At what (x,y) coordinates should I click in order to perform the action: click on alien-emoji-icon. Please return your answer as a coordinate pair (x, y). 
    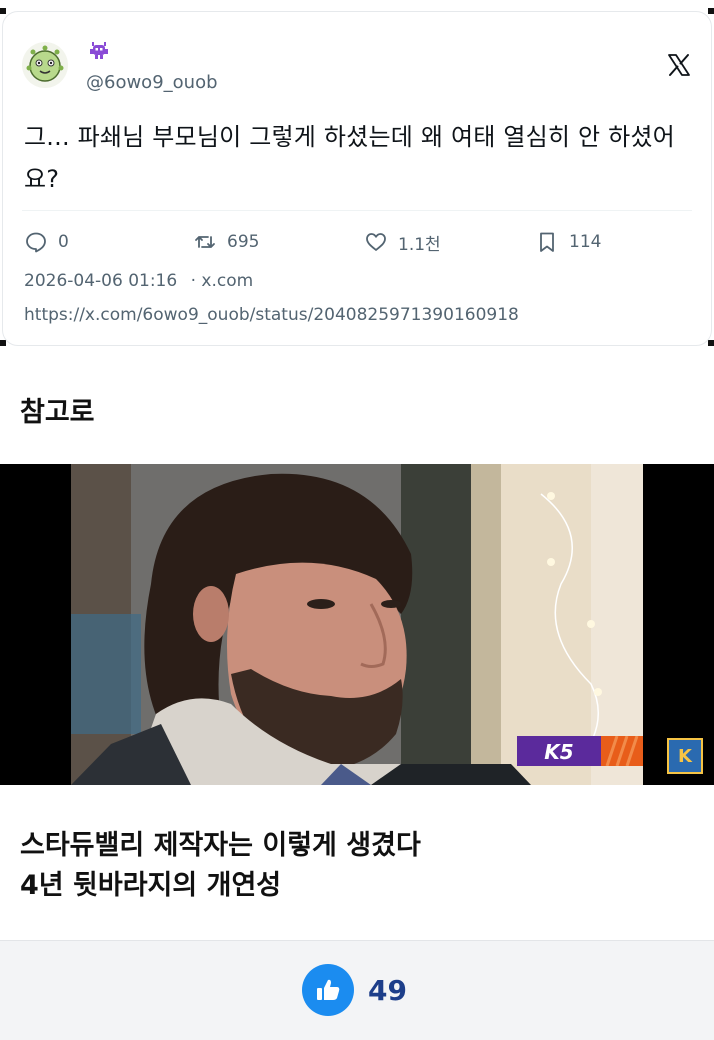
    Looking at the image, I should click on (99, 52).